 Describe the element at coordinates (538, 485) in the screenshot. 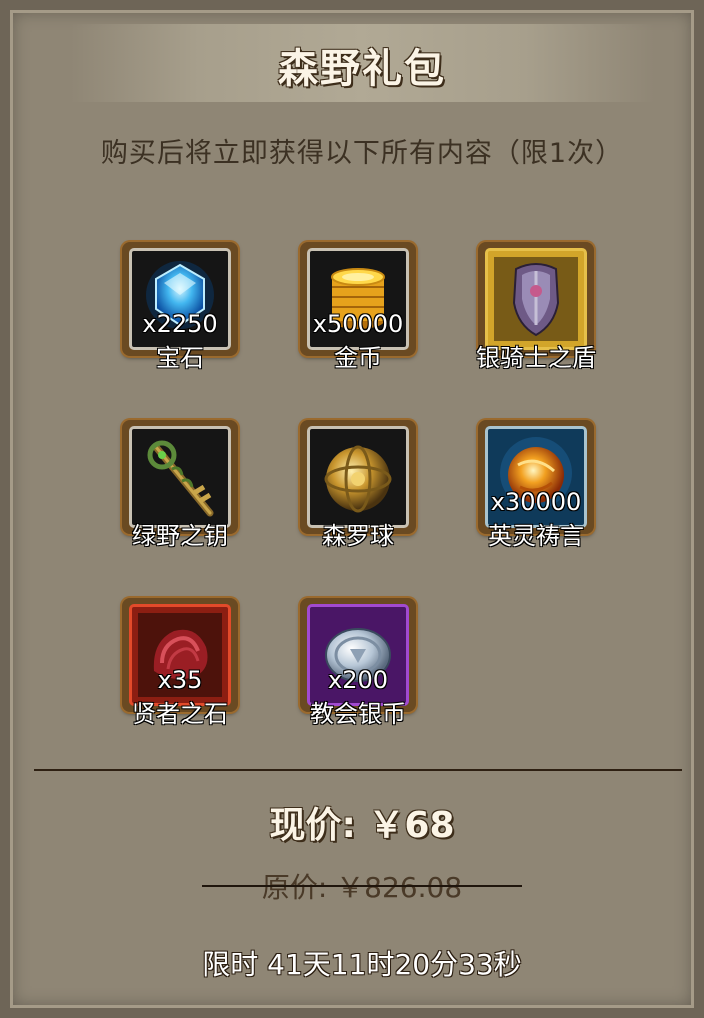

I see `reward-item-prayer: x30000 英灵祷言` at that location.